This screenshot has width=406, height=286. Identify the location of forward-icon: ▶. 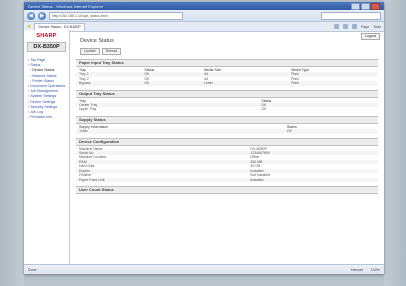
(42, 15).